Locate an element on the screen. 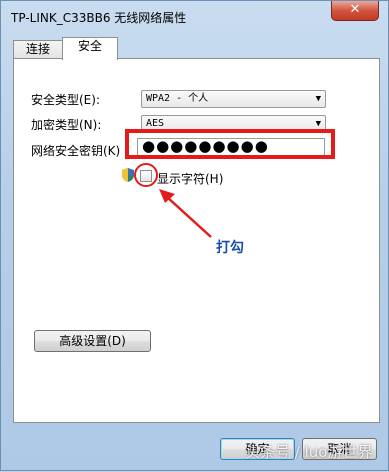  ok-button: 确定 is located at coordinates (257, 449).